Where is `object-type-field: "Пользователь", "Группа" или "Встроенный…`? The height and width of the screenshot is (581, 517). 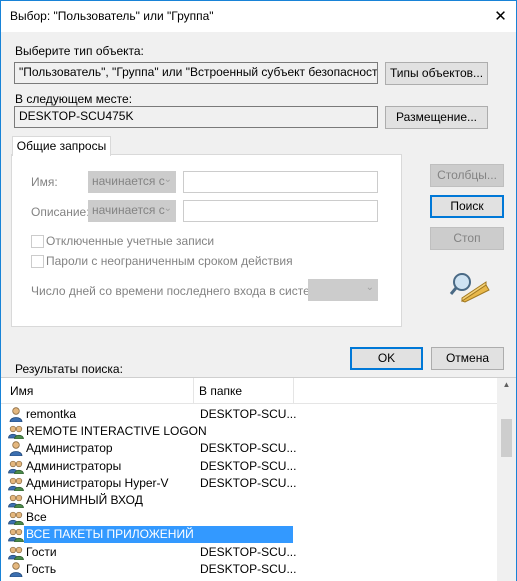 object-type-field: "Пользователь", "Группа" или "Встроенный… is located at coordinates (196, 73).